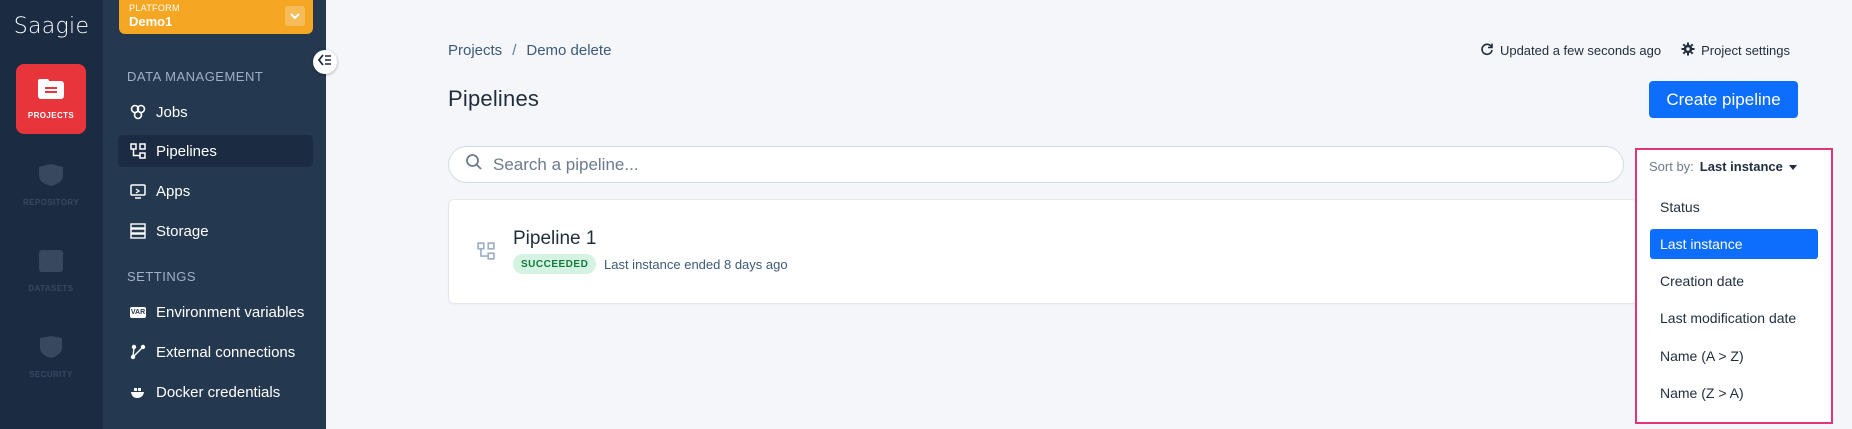  What do you see at coordinates (475, 50) in the screenshot?
I see `breadcrumb-projects-link: Projects` at bounding box center [475, 50].